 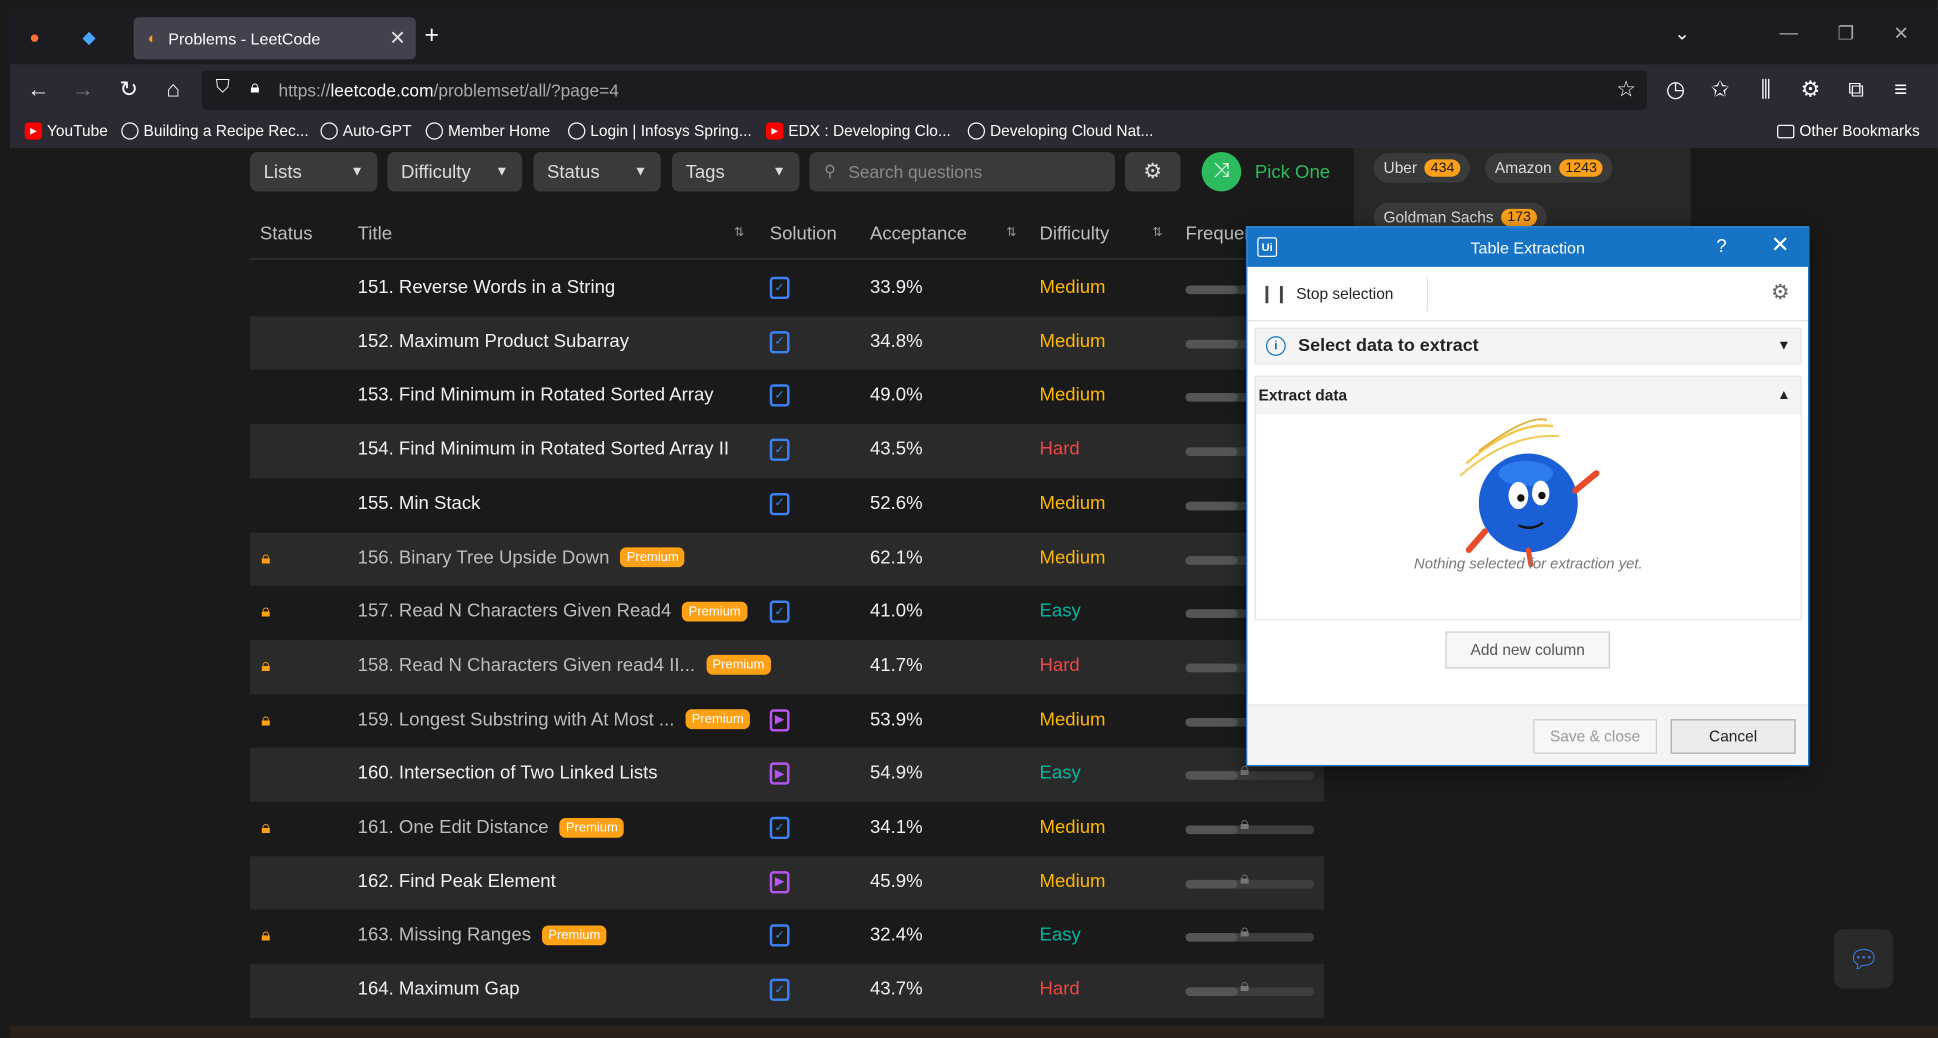 What do you see at coordinates (962, 171) in the screenshot?
I see `search-questions-input: ⚲ Search questions` at bounding box center [962, 171].